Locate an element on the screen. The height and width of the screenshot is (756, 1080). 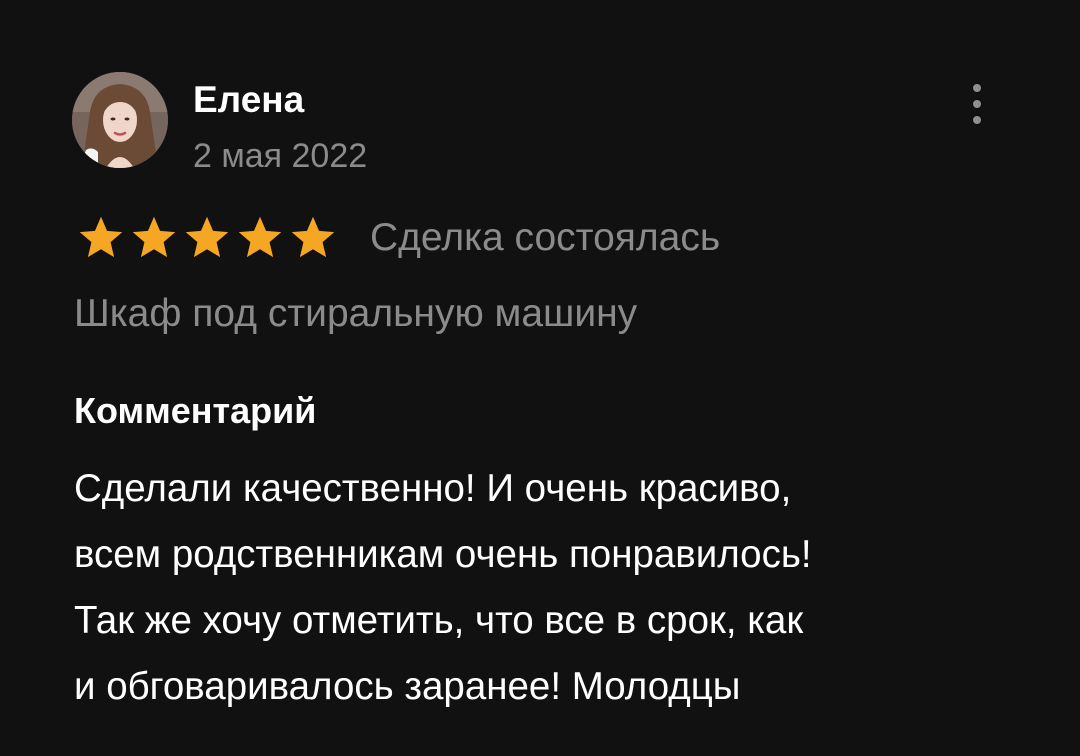
star-rating is located at coordinates (208, 238).